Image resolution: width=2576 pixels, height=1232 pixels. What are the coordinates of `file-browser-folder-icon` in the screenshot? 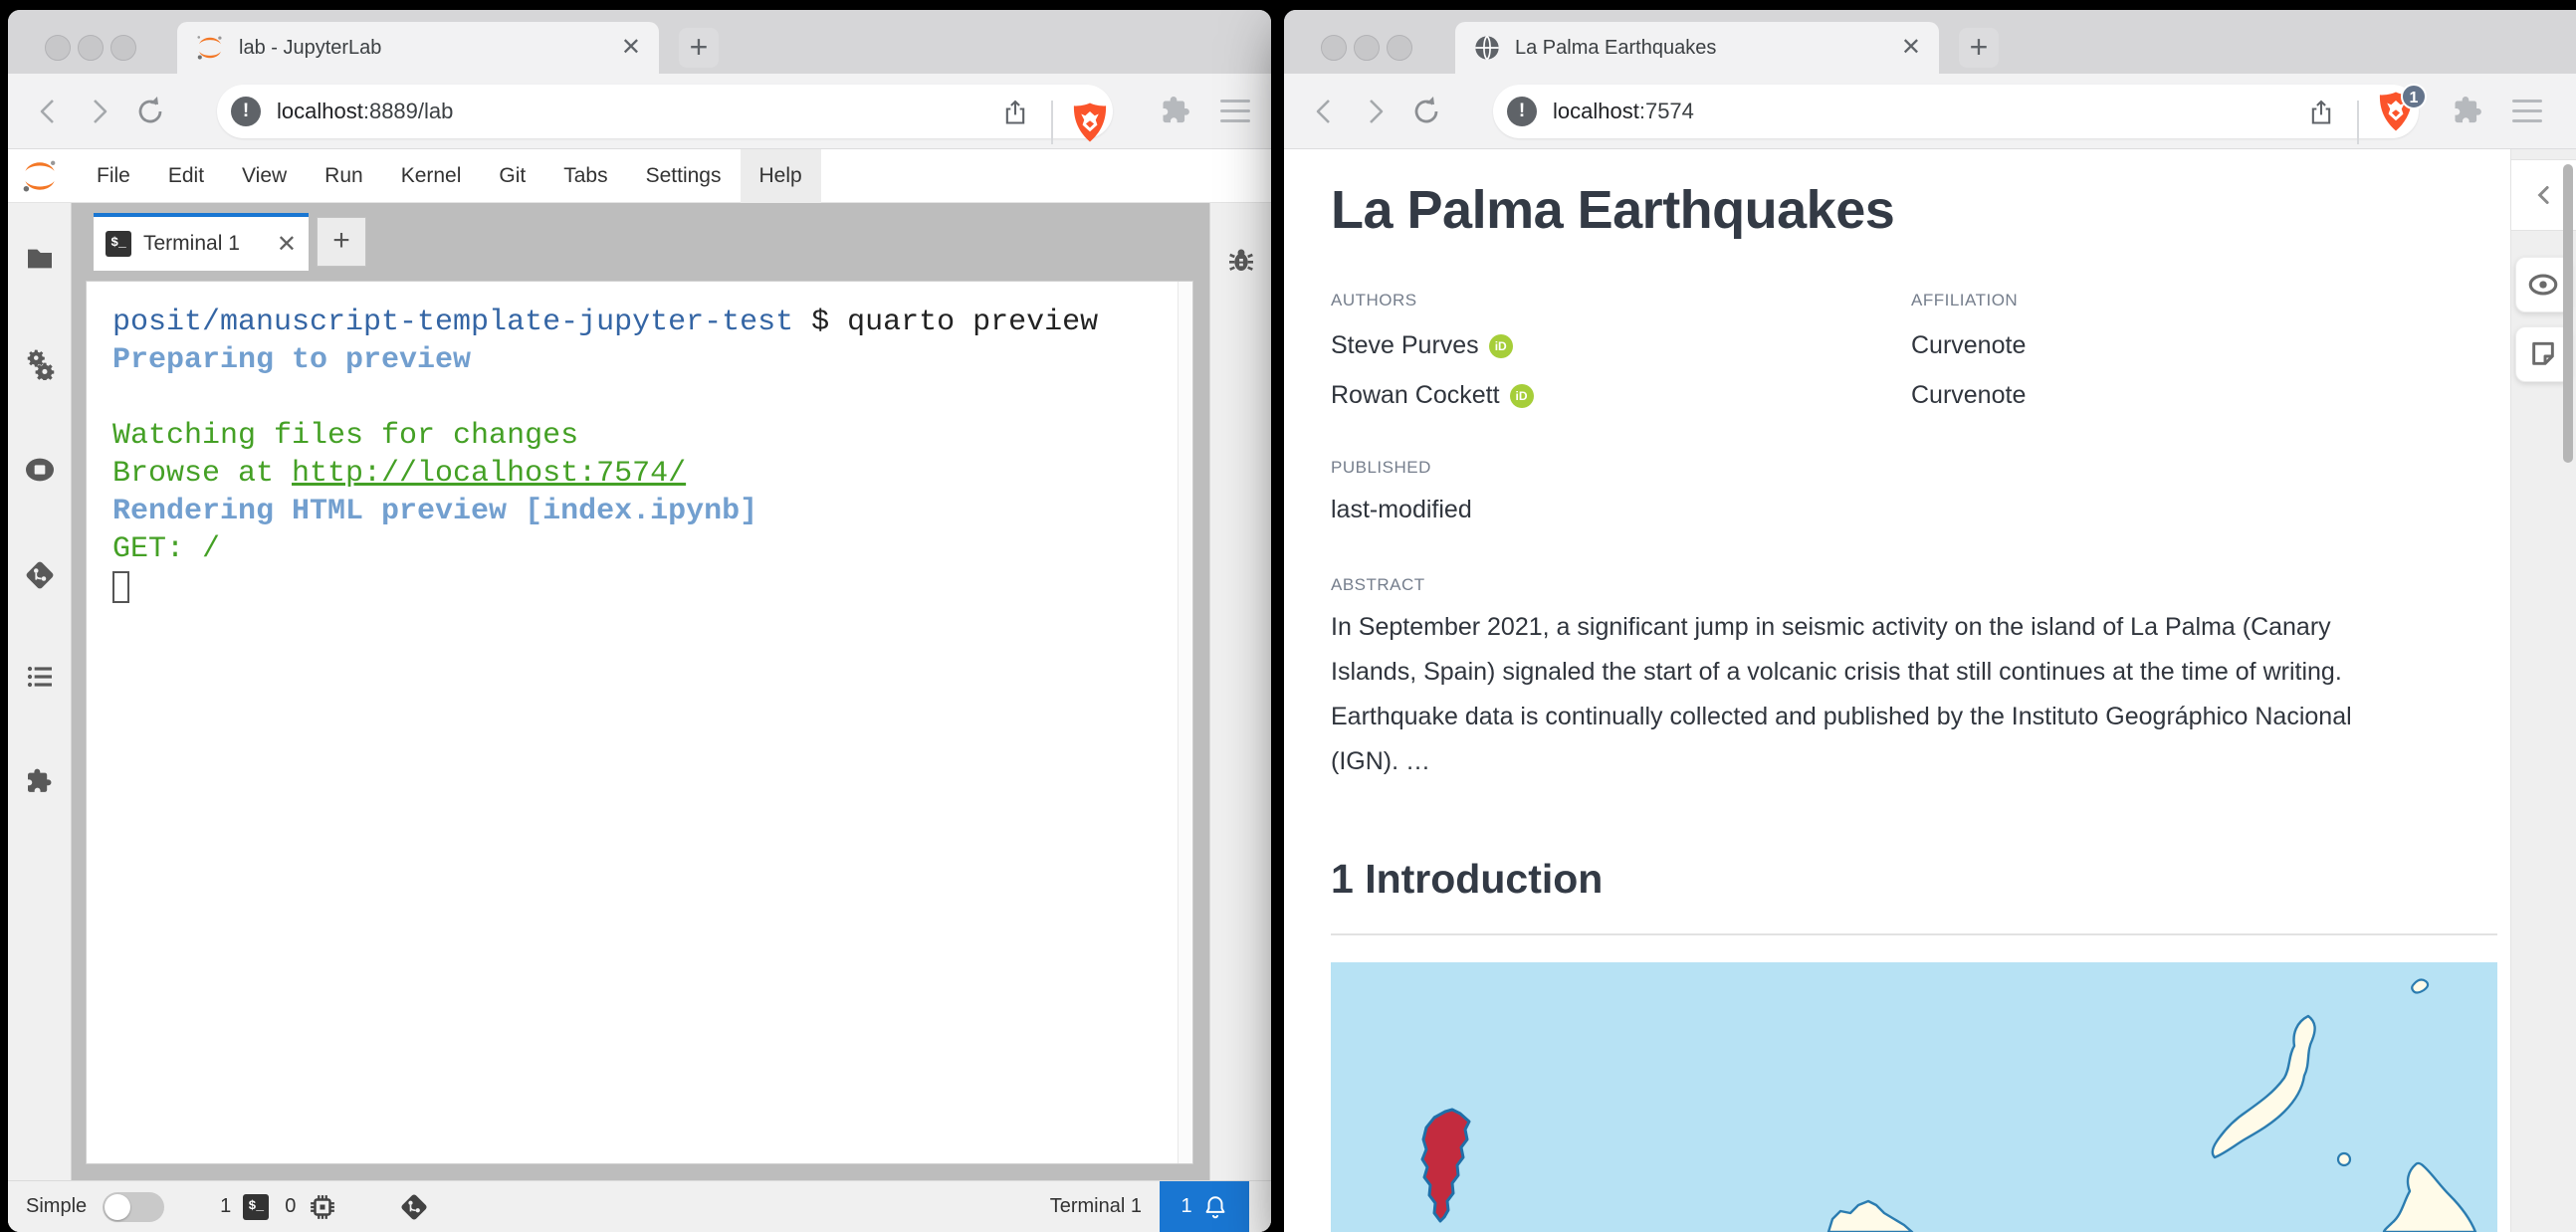 It's located at (40, 259).